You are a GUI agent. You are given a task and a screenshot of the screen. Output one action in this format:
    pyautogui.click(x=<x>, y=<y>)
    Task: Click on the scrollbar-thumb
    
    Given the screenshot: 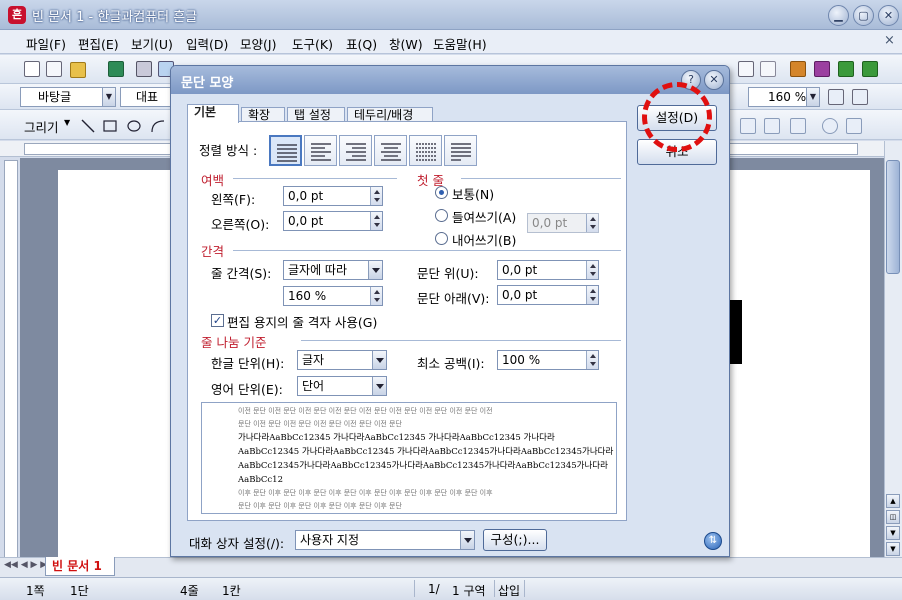 What is the action you would take?
    pyautogui.click(x=893, y=217)
    